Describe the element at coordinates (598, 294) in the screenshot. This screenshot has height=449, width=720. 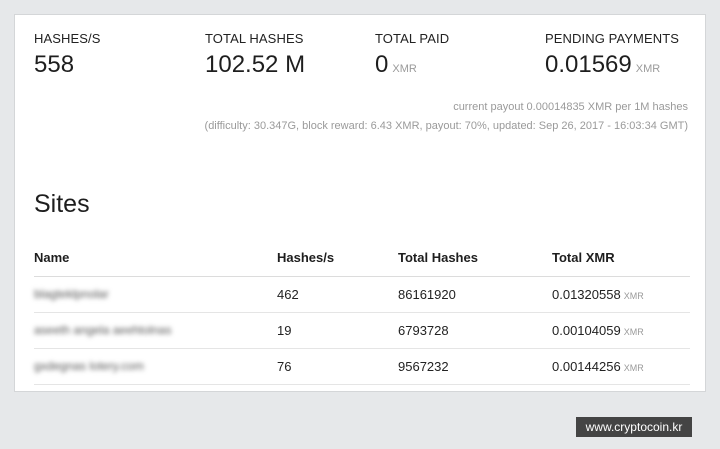
I see `site-total-xmr: 0.01320558 XMR` at that location.